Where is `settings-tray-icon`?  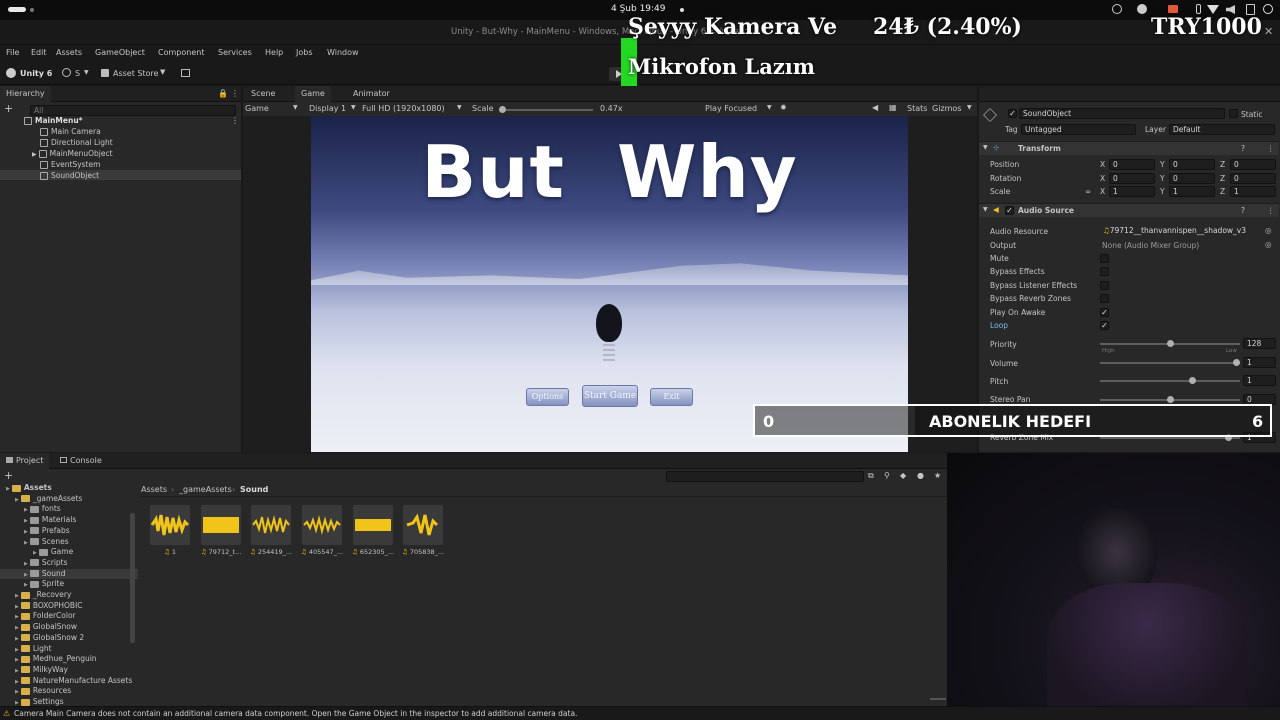
settings-tray-icon is located at coordinates (1117, 9).